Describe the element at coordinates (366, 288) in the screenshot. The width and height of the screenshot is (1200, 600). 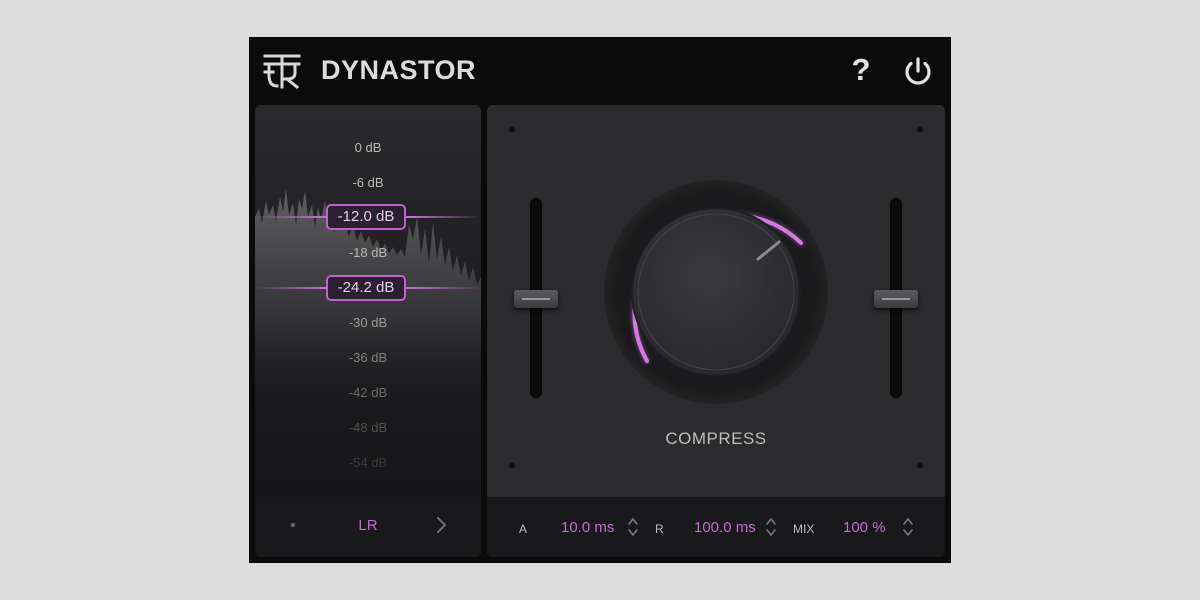
I see `lower-threshold-handle: -24.2 dB` at that location.